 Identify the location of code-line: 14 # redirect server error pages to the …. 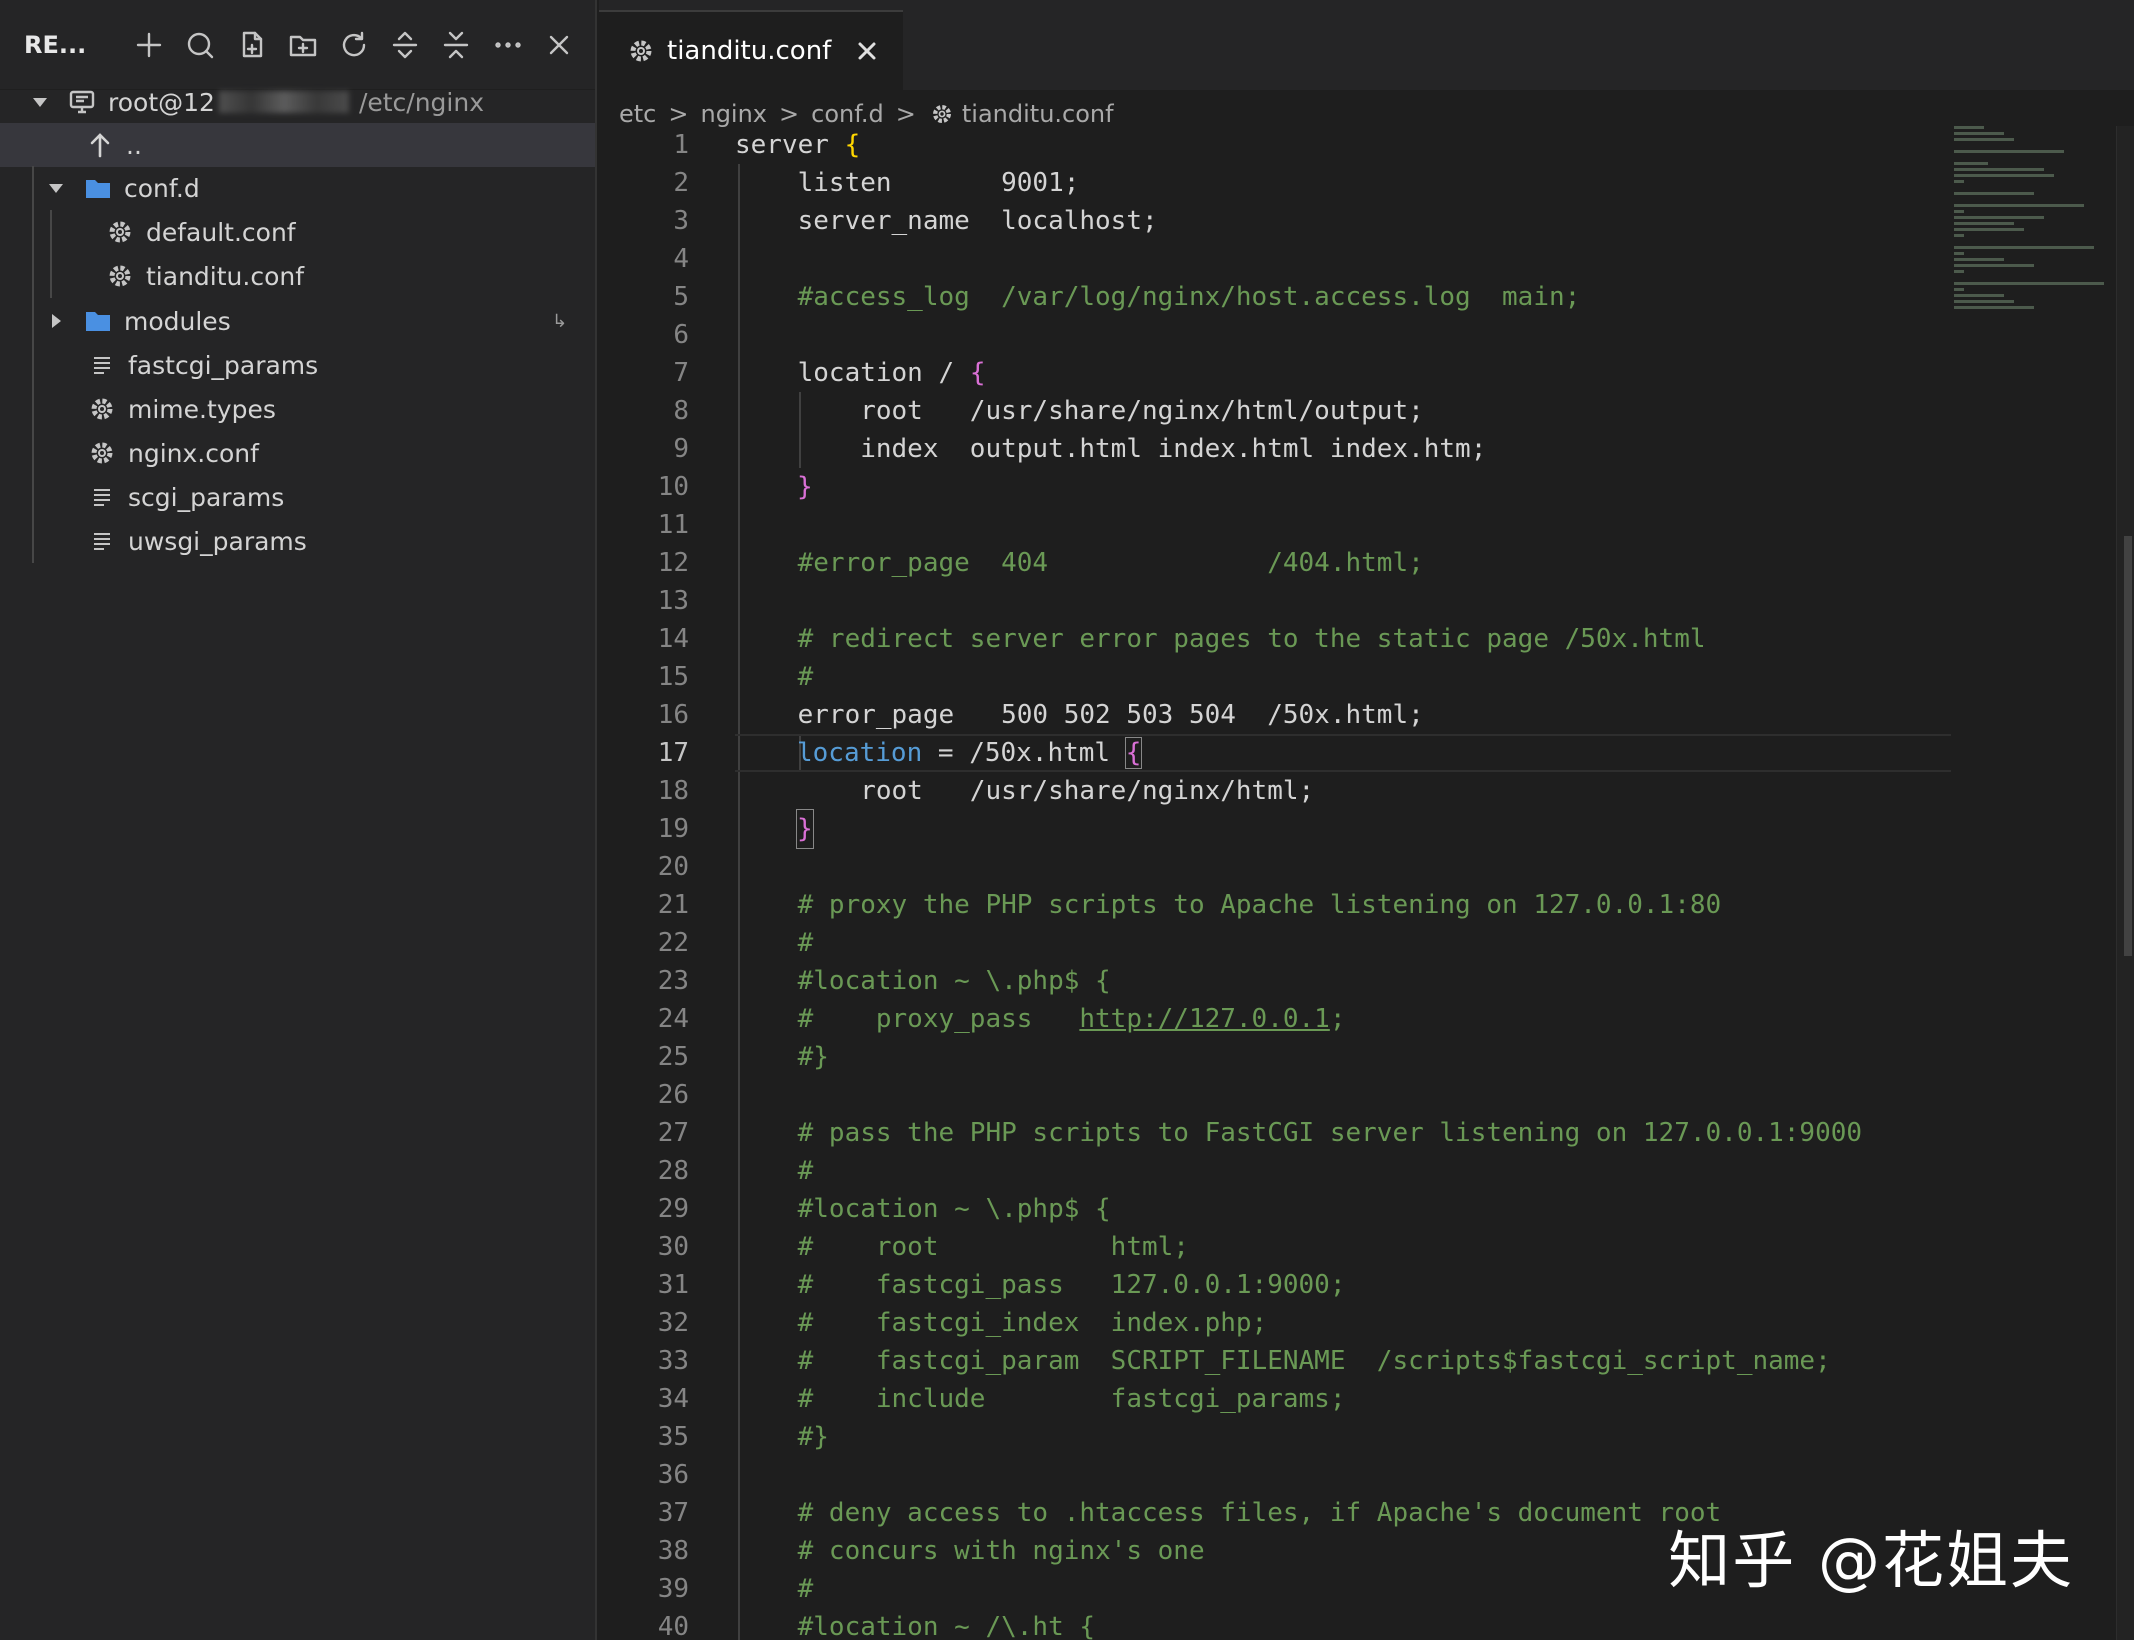
(1299, 639).